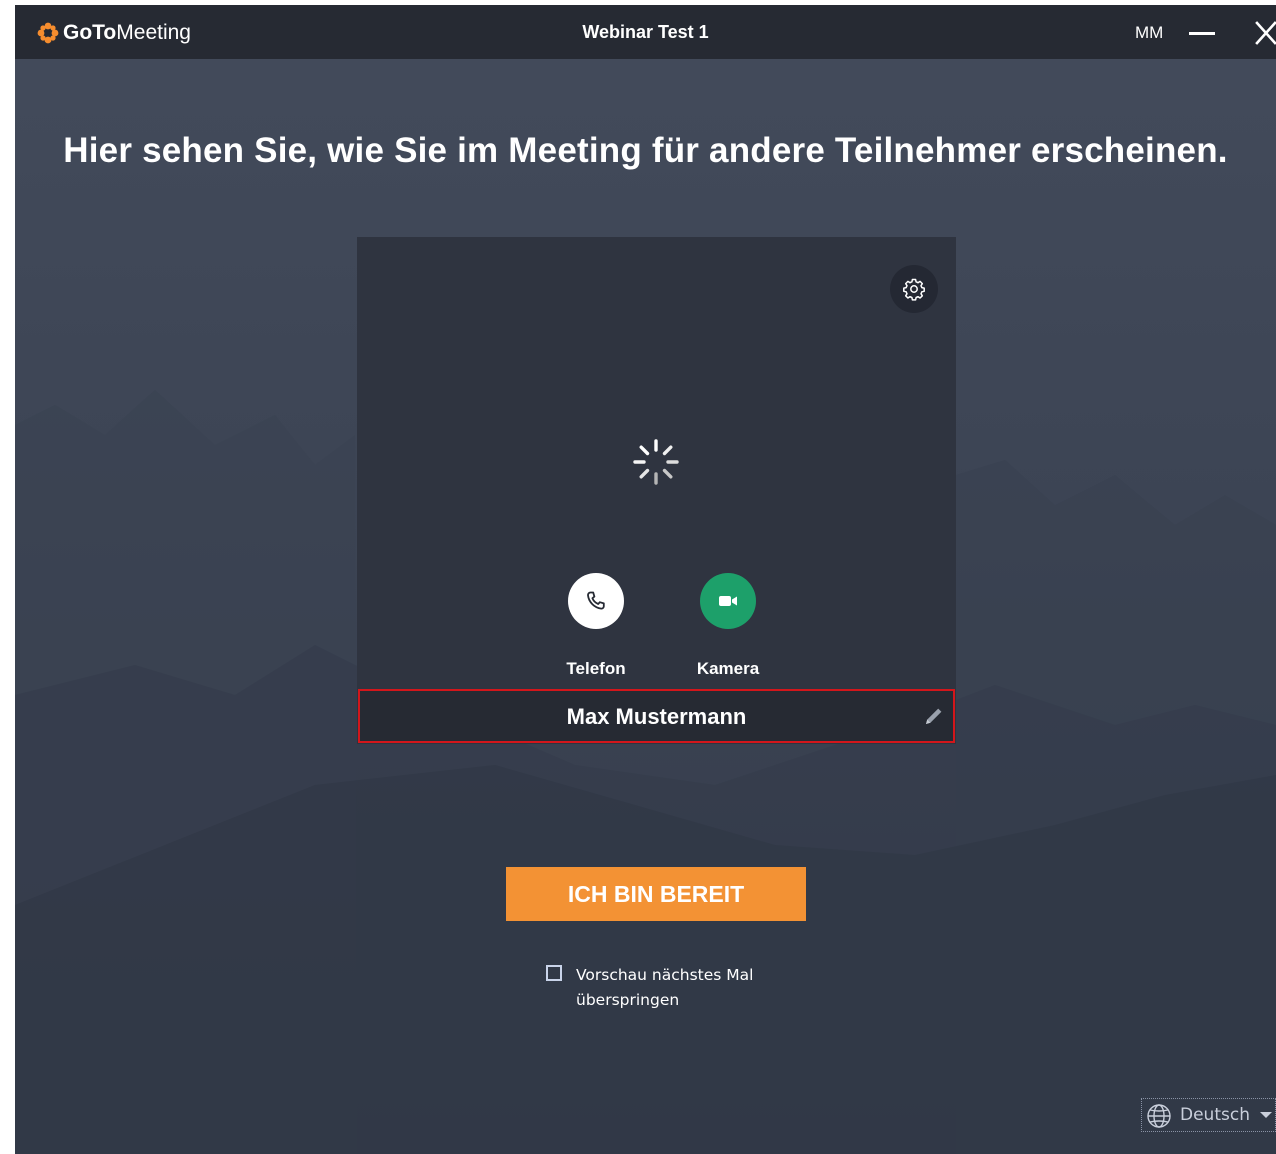  I want to click on skip-preview-checkbox, so click(554, 973).